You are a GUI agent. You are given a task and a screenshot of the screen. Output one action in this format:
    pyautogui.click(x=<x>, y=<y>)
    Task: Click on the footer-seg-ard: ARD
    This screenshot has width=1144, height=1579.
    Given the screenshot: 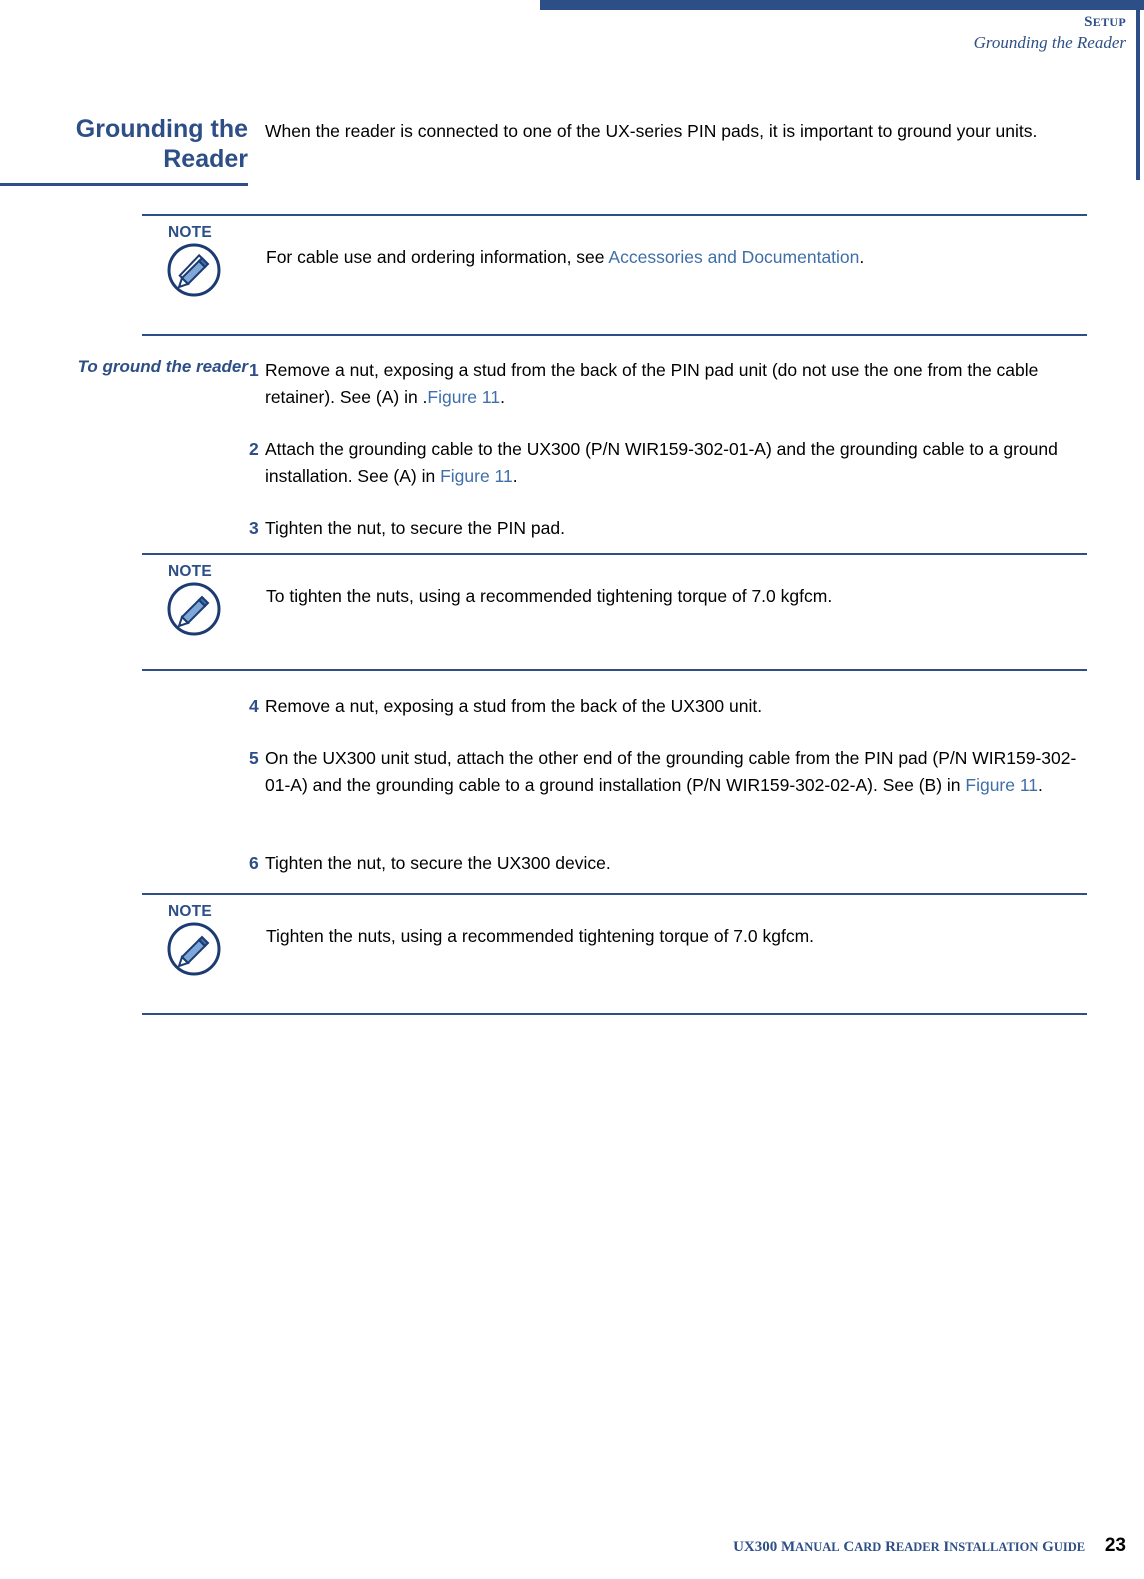 What is the action you would take?
    pyautogui.click(x=868, y=1547)
    